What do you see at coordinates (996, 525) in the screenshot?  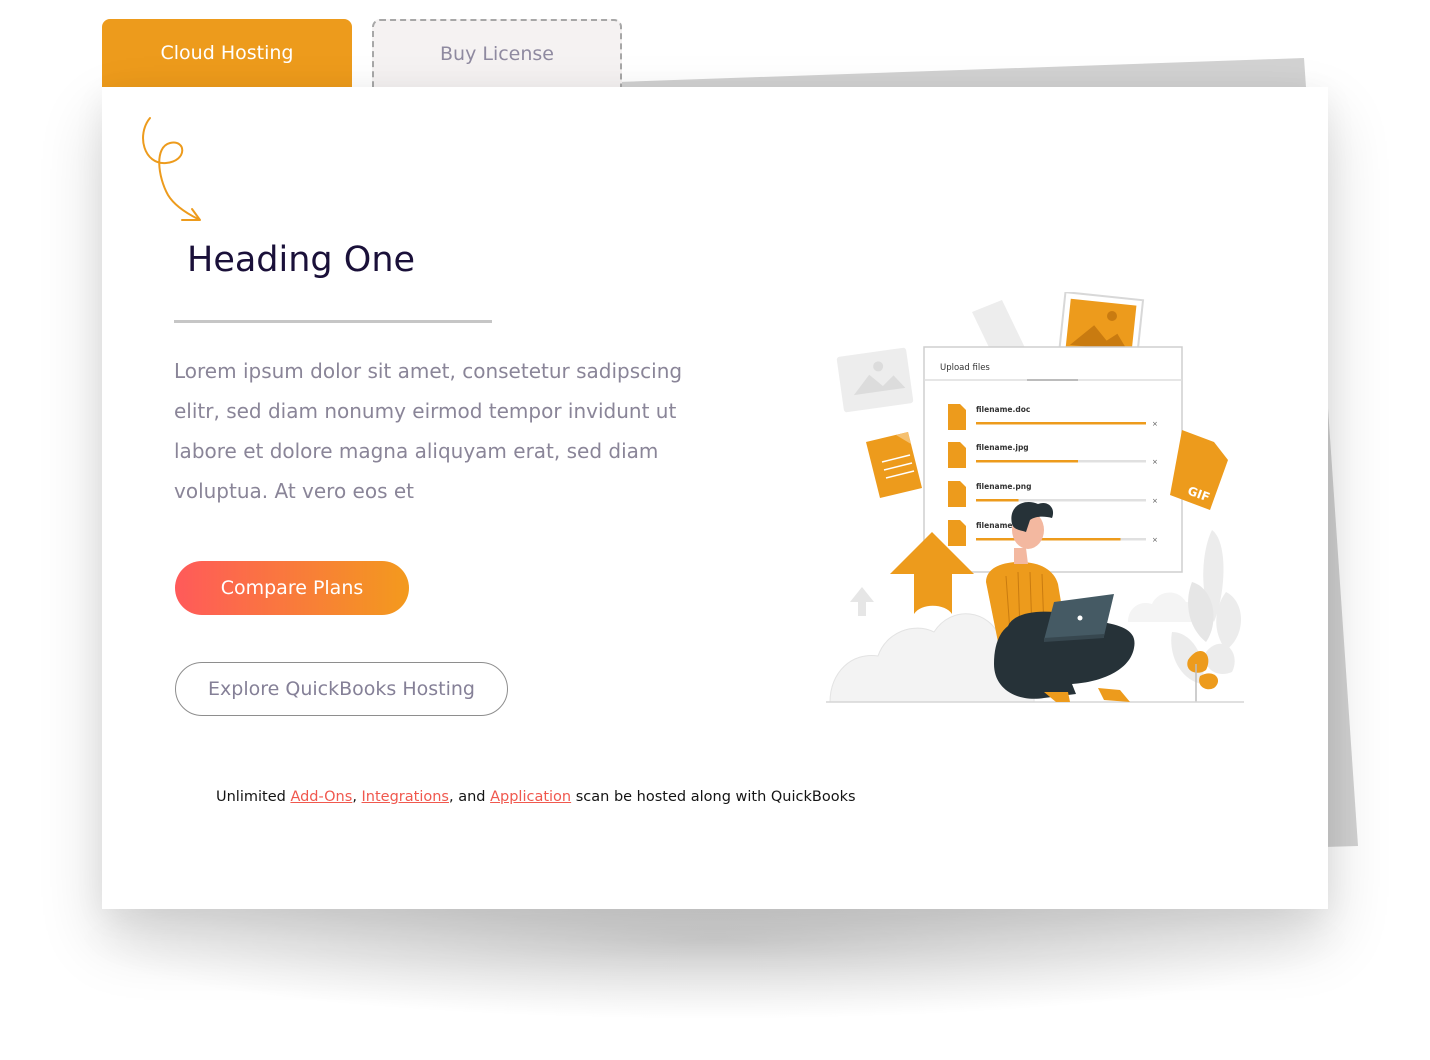 I see `file-name: filename.` at bounding box center [996, 525].